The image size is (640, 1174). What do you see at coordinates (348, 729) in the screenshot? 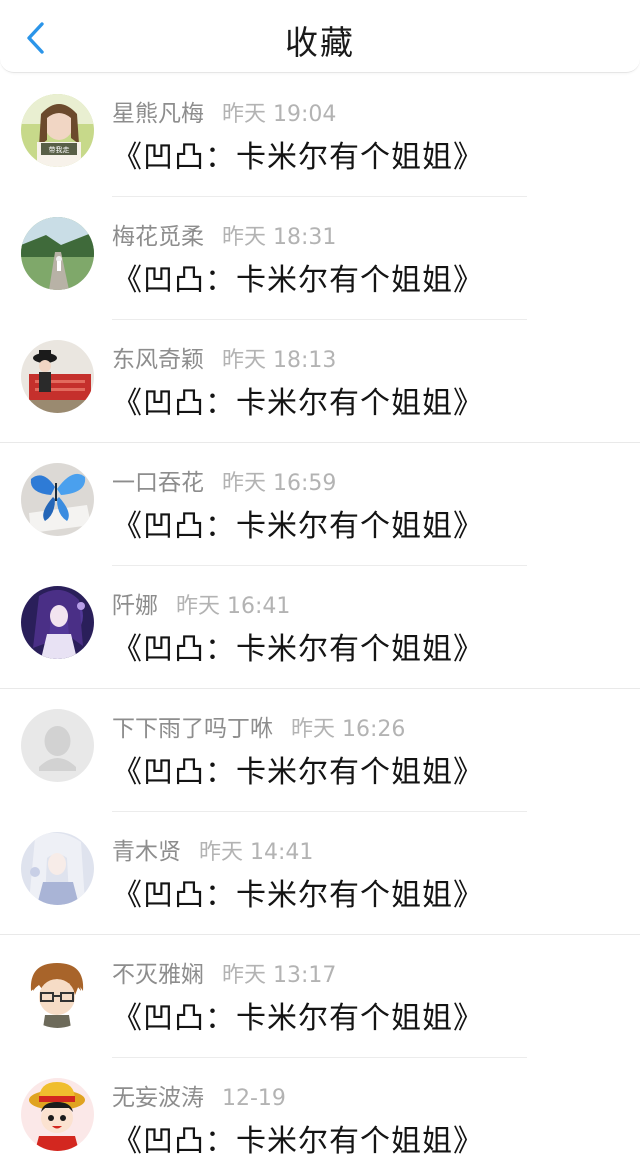
I see `timestamp: 昨天 16:26` at bounding box center [348, 729].